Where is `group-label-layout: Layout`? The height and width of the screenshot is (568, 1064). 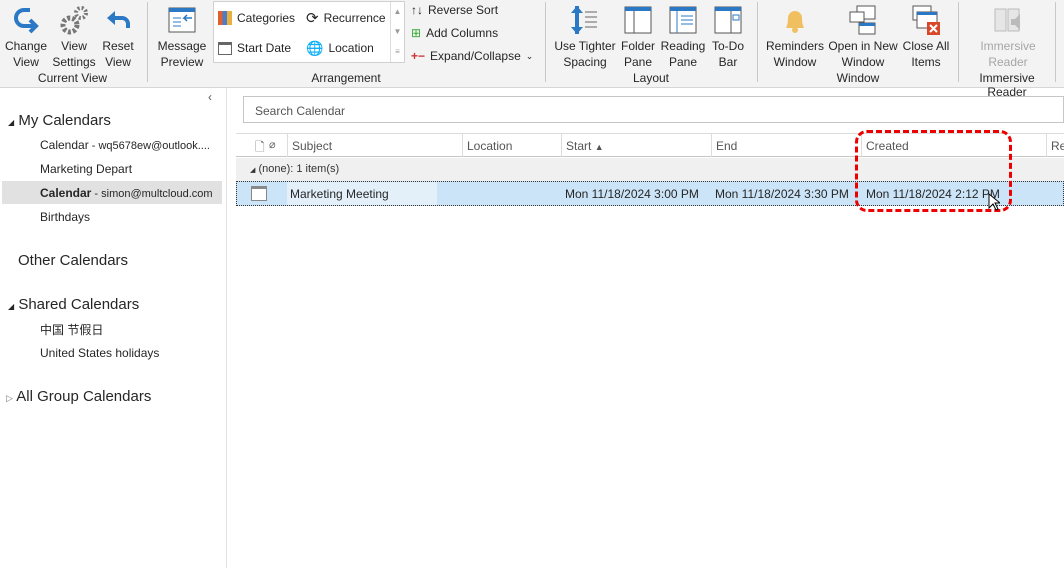
group-label-layout: Layout is located at coordinates (651, 78).